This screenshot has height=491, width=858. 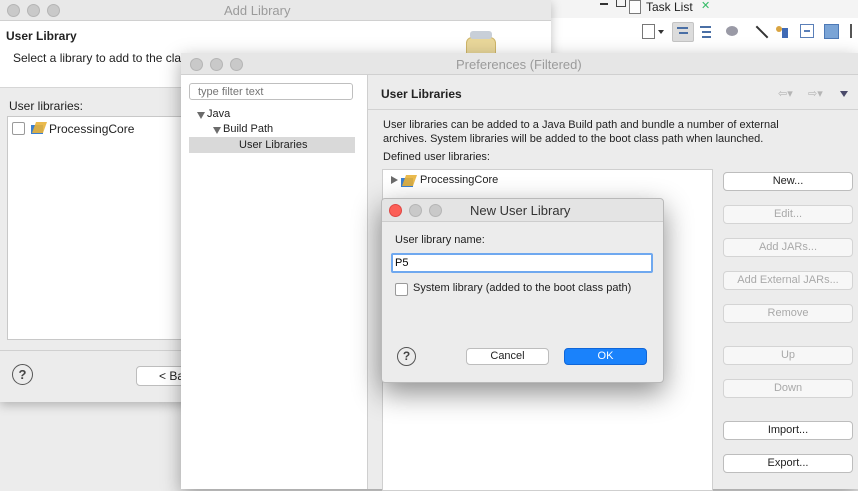 What do you see at coordinates (257, 10) in the screenshot?
I see `add-library-title: Add Library` at bounding box center [257, 10].